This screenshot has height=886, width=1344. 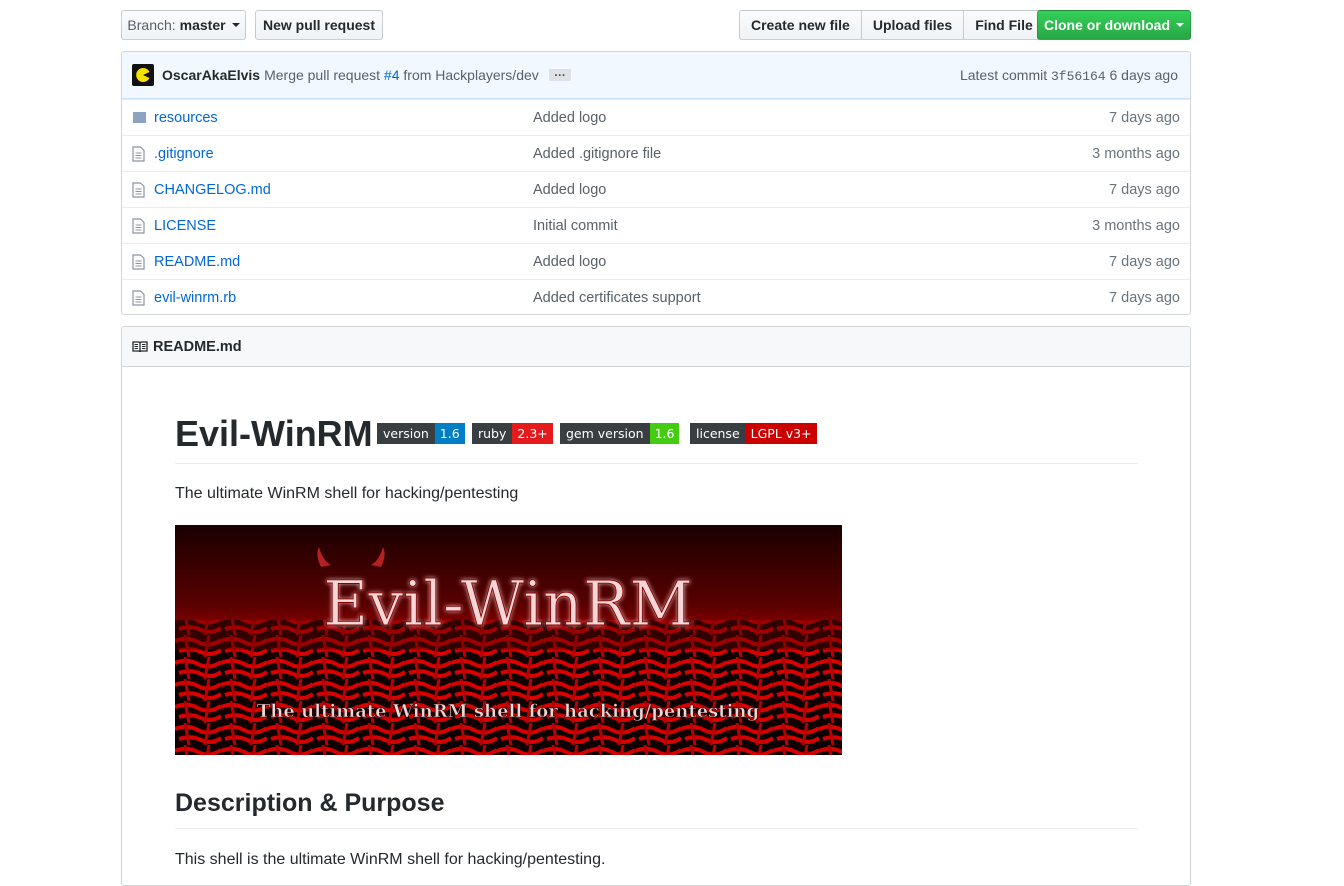 I want to click on latest-commit-label: Latest commit, so click(x=1003, y=74).